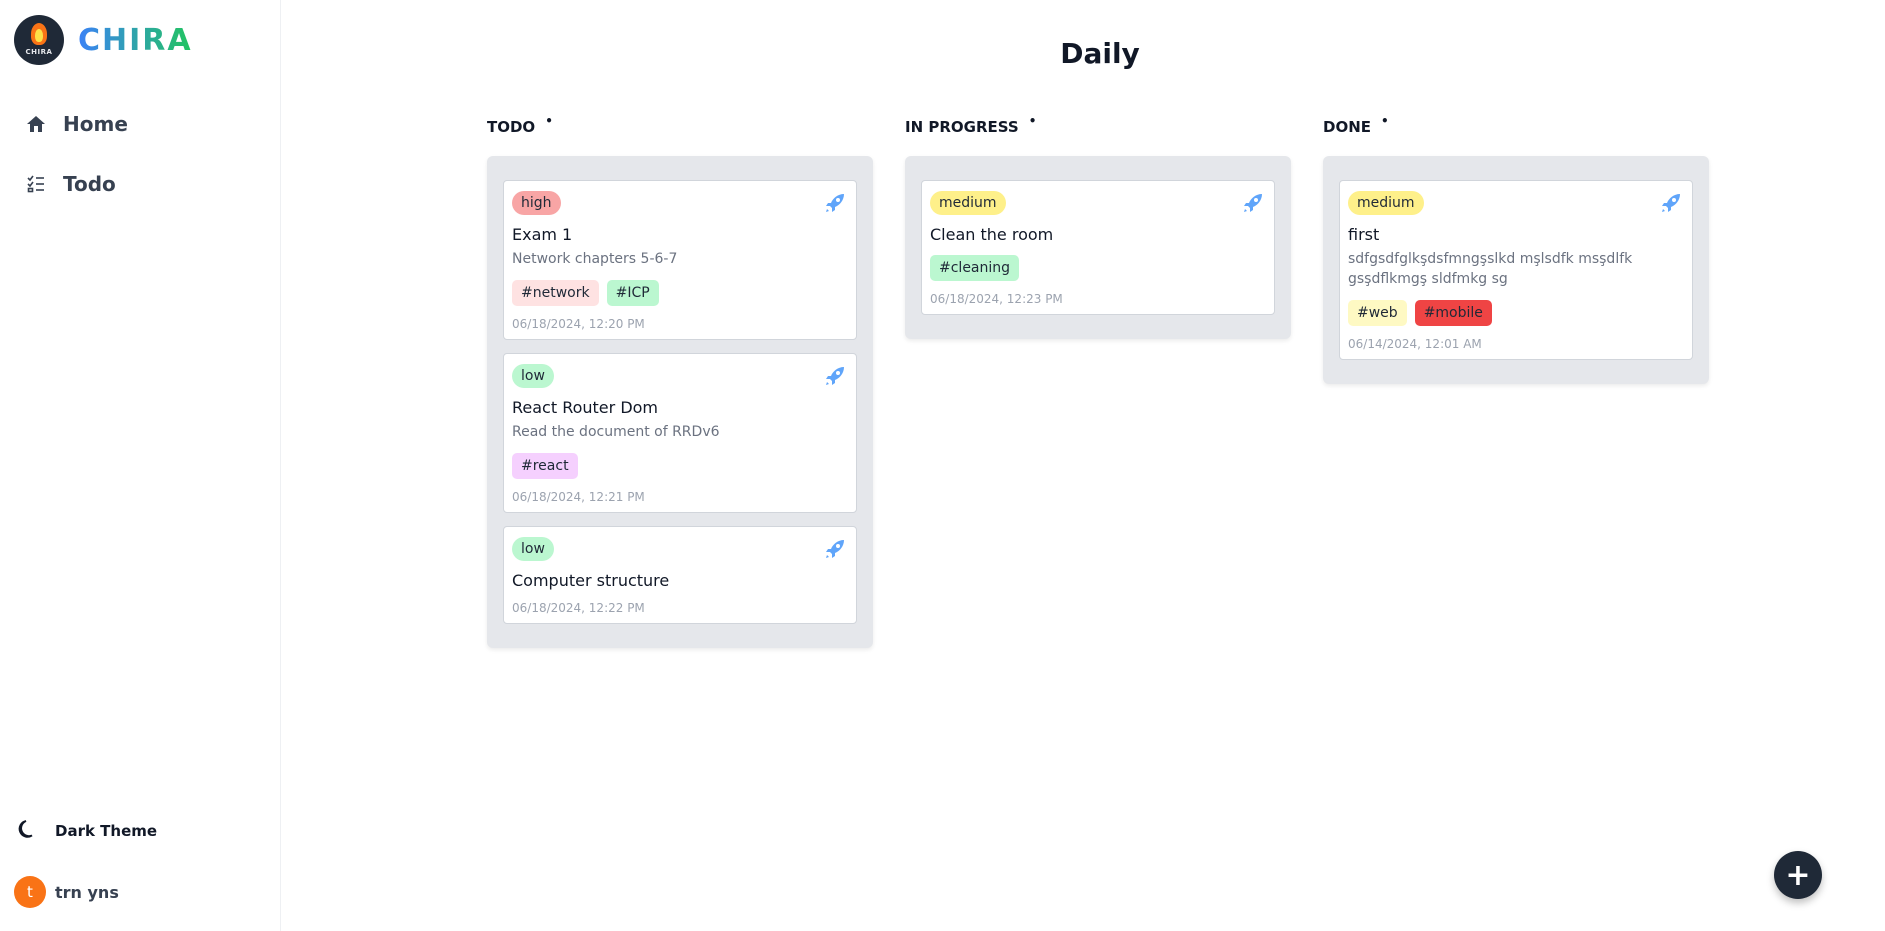 This screenshot has height=931, width=1885. I want to click on theme-toggle: Dark Theme, so click(87, 831).